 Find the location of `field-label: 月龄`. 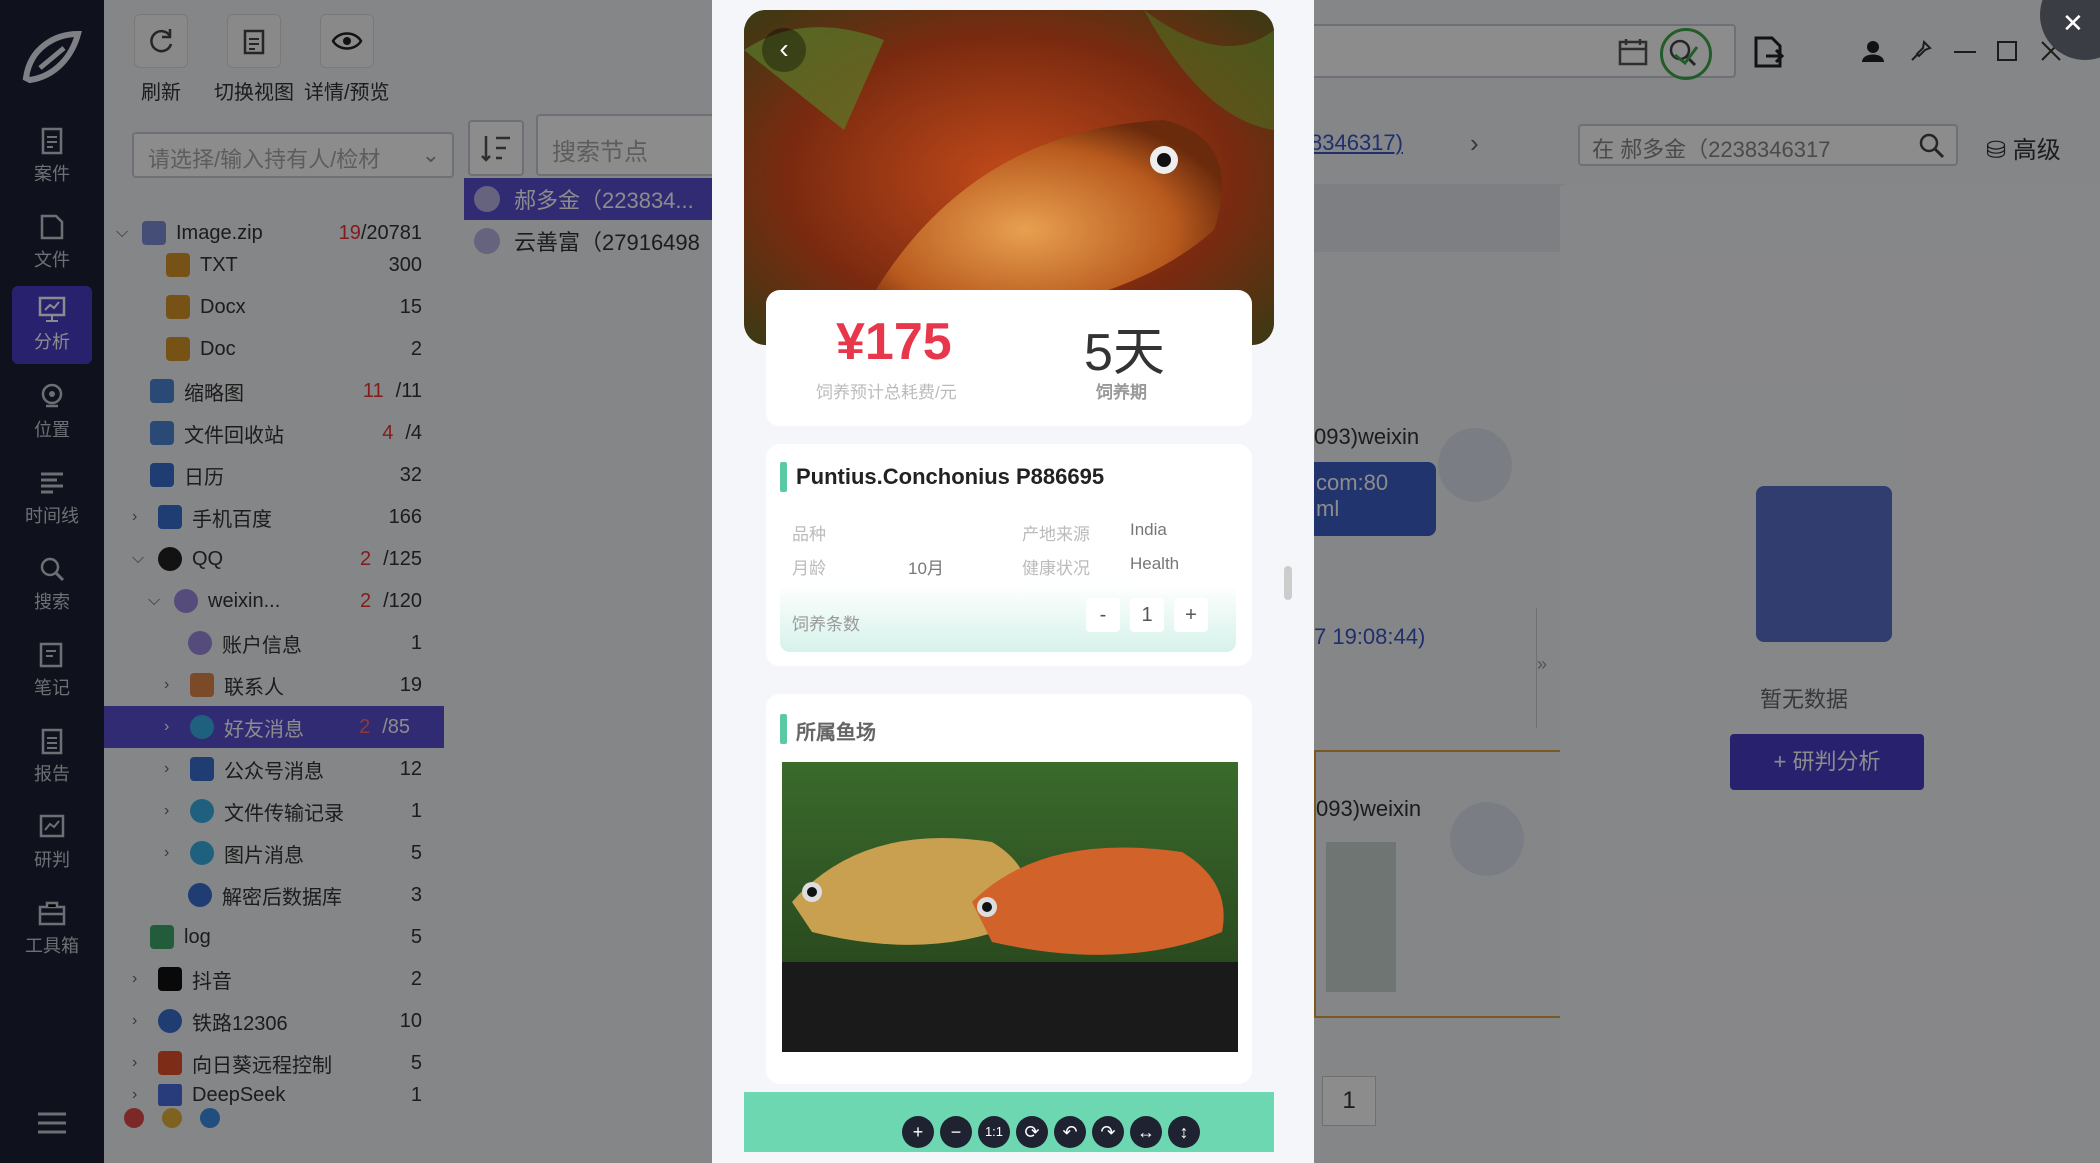

field-label: 月龄 is located at coordinates (809, 568).